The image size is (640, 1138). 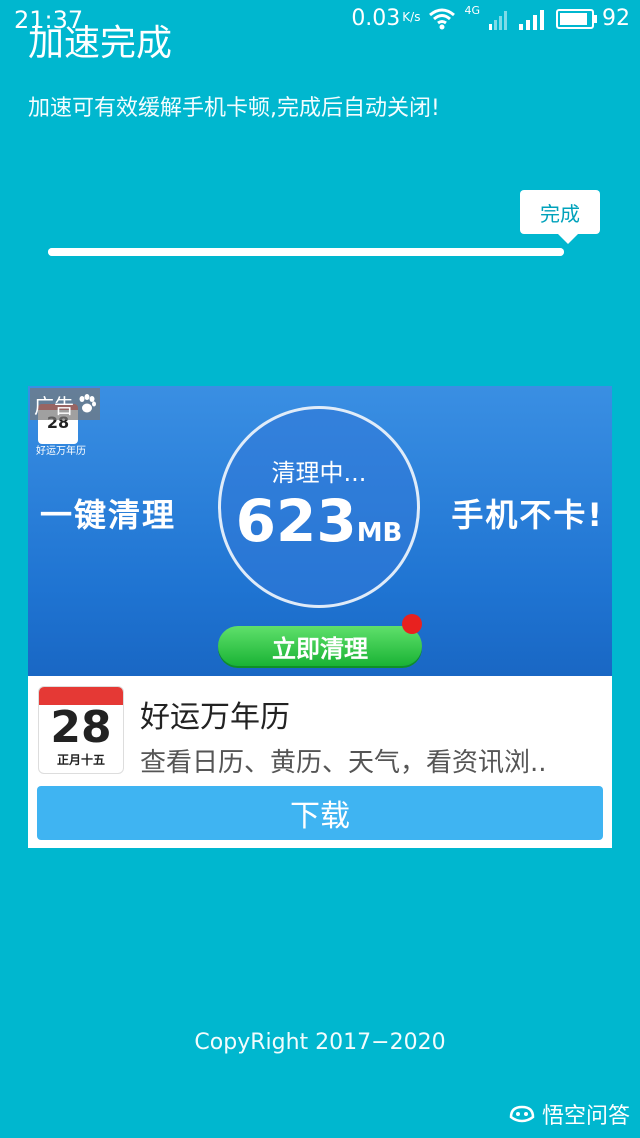 I want to click on ad-label-text: 广告, so click(x=54, y=405).